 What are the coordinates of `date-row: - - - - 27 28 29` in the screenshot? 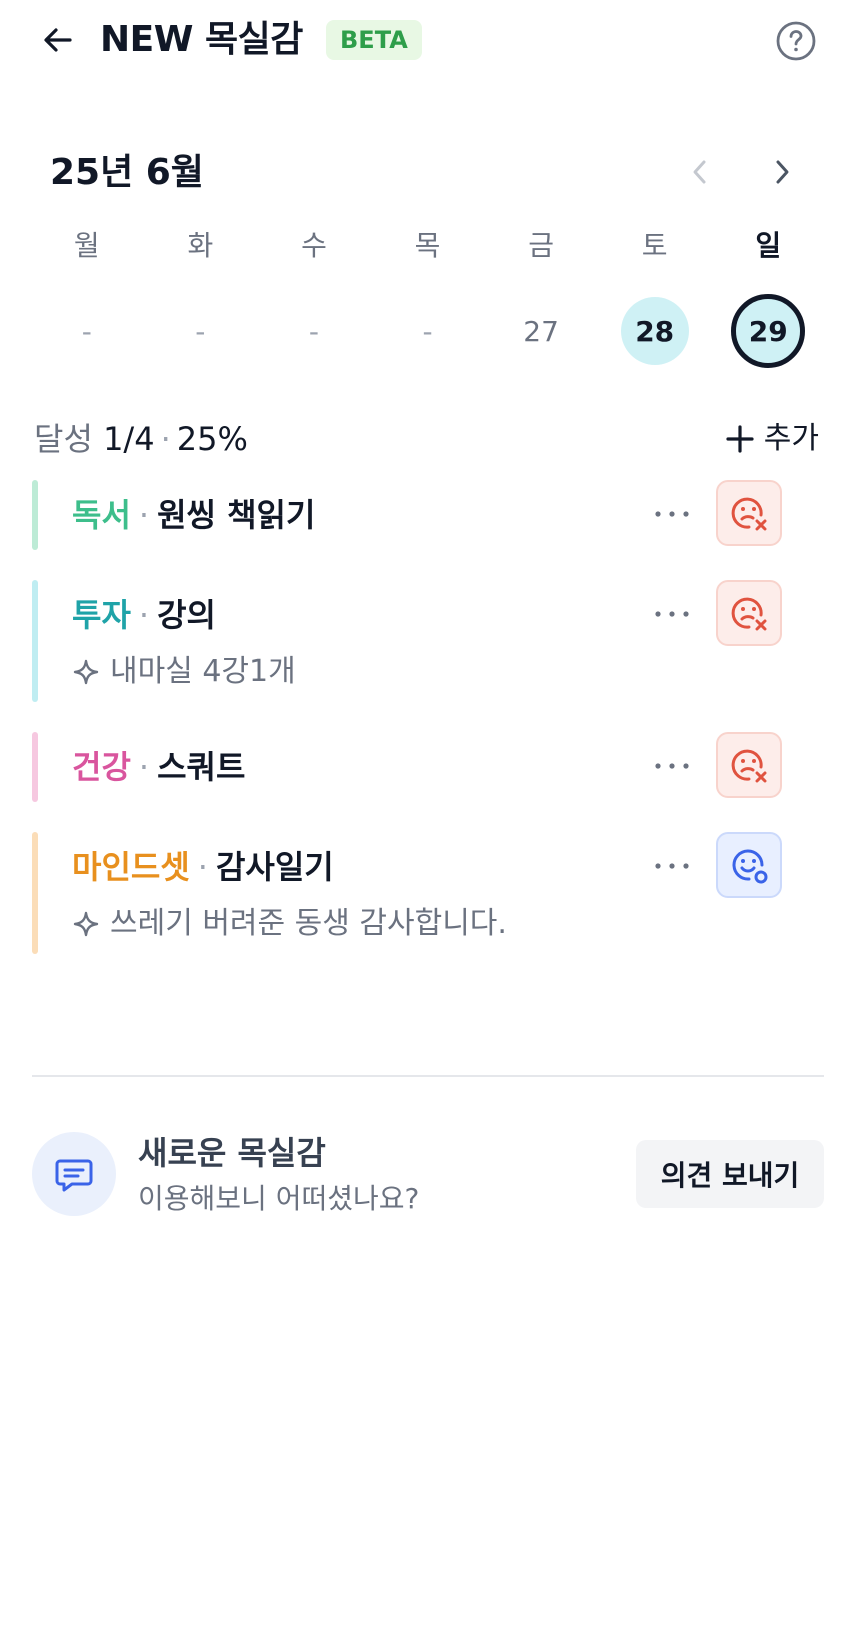 It's located at (427, 331).